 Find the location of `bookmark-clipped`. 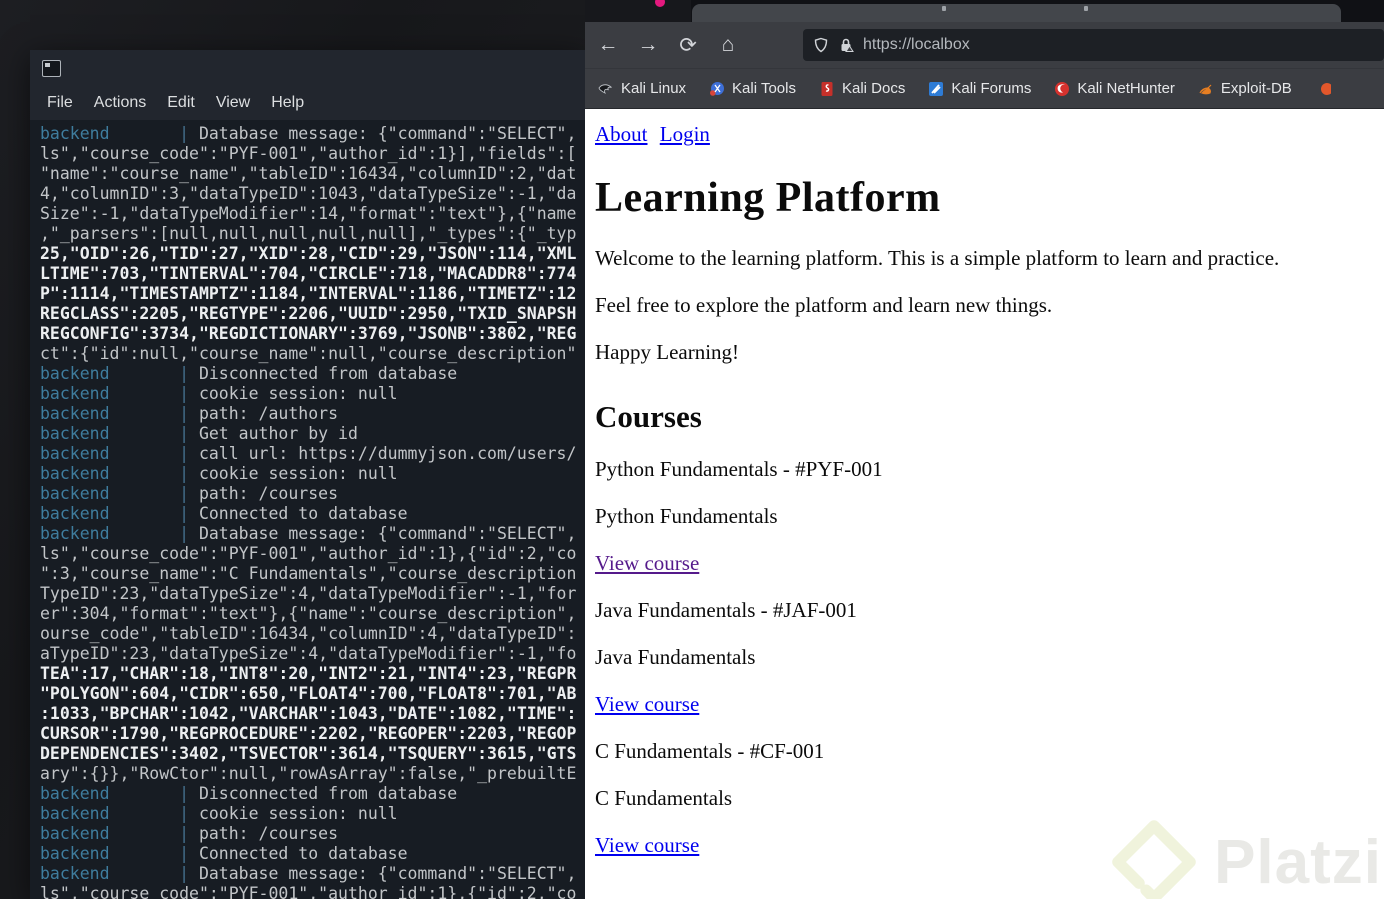

bookmark-clipped is located at coordinates (1323, 89).